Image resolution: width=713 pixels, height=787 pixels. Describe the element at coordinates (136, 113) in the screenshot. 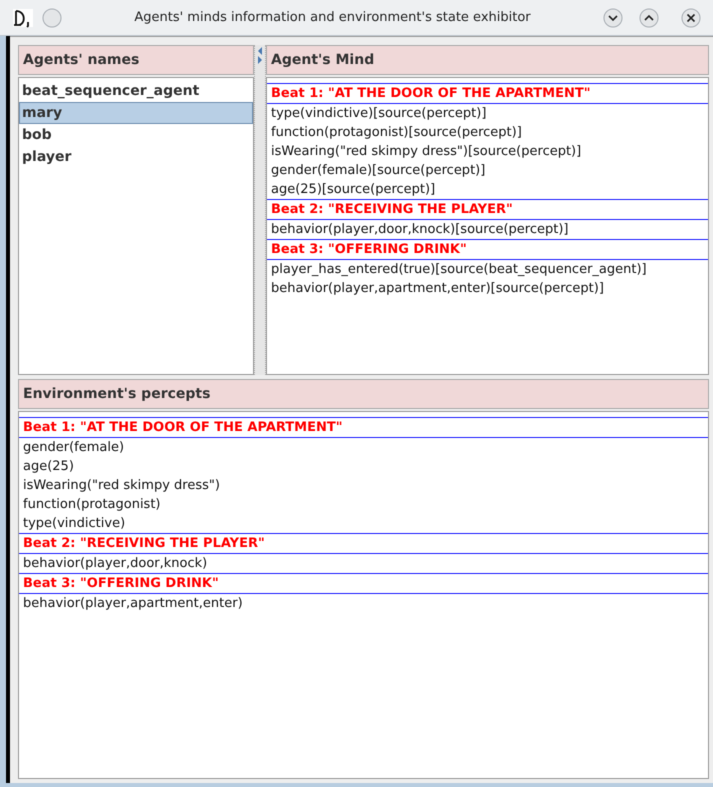

I see `agent-name-item: mary` at that location.